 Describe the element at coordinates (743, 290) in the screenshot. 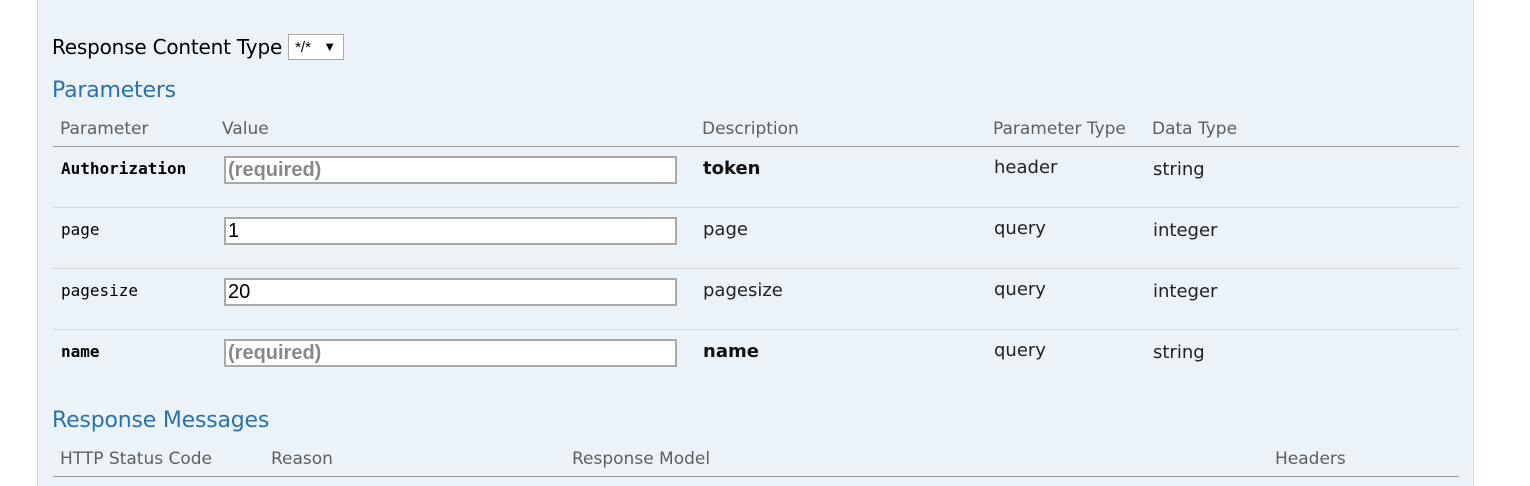

I see `param-description-pagesize: pagesize` at that location.